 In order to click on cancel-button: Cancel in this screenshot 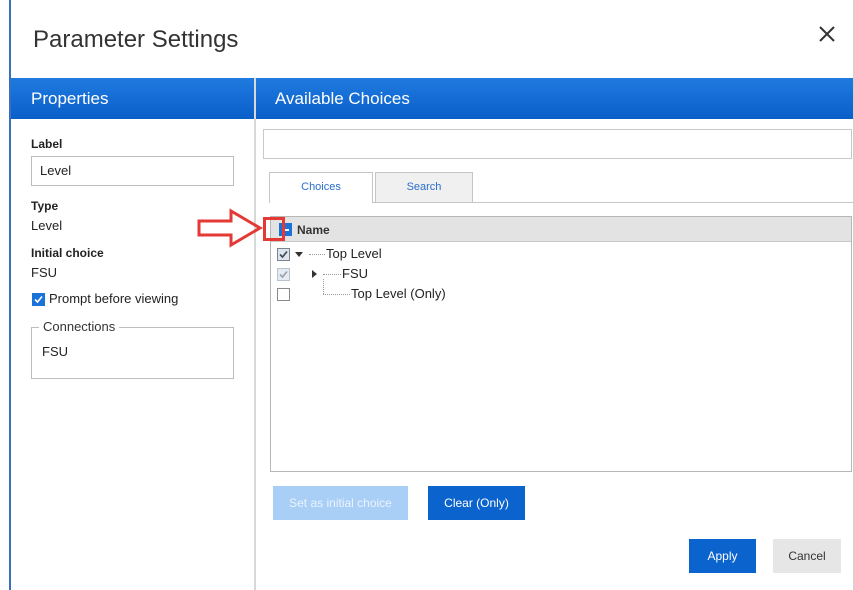, I will do `click(807, 556)`.